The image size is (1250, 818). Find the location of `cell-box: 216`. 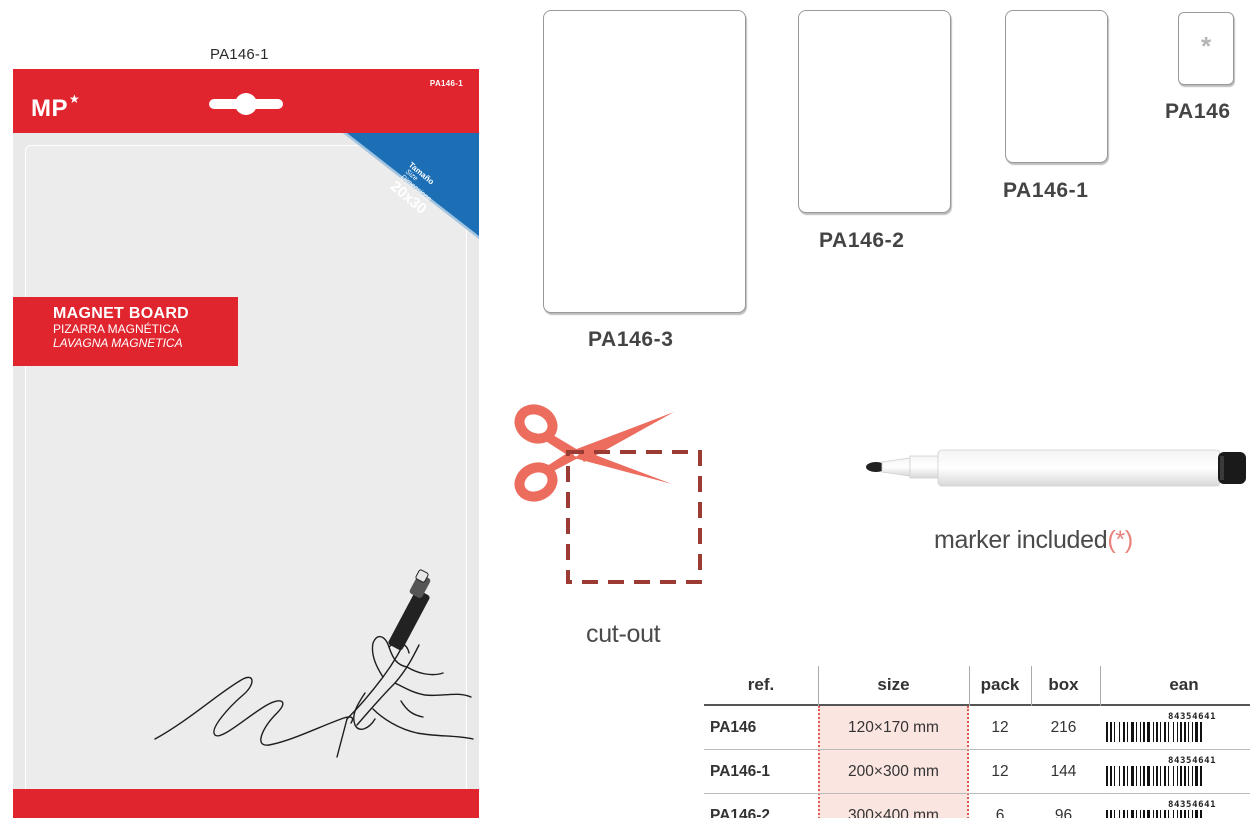

cell-box: 216 is located at coordinates (1063, 727).